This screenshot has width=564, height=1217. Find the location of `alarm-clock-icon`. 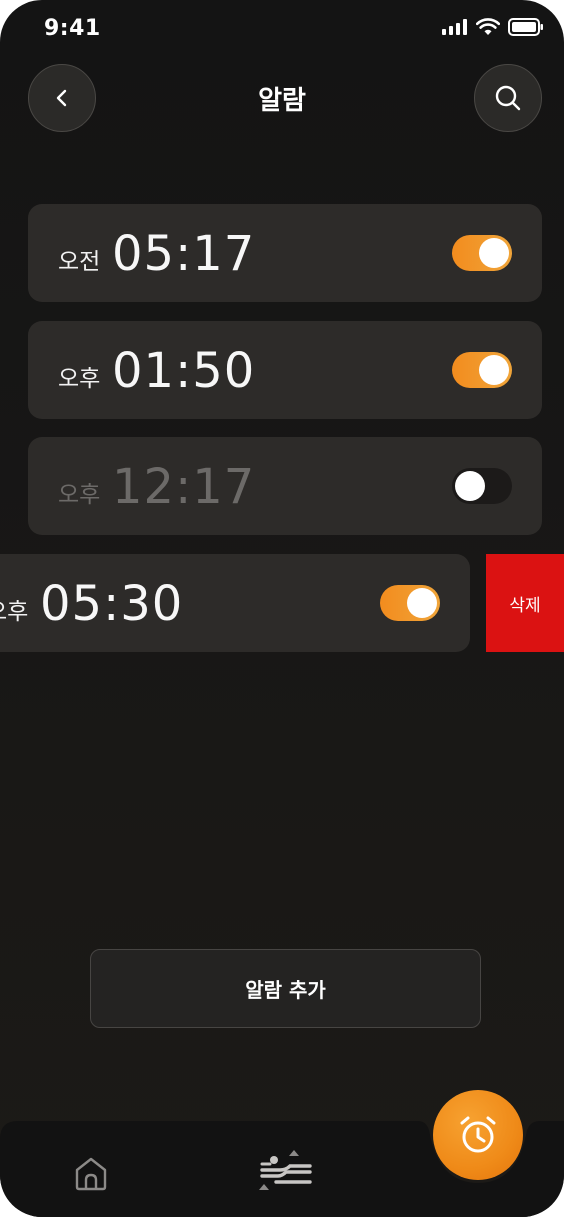

alarm-clock-icon is located at coordinates (478, 1134).